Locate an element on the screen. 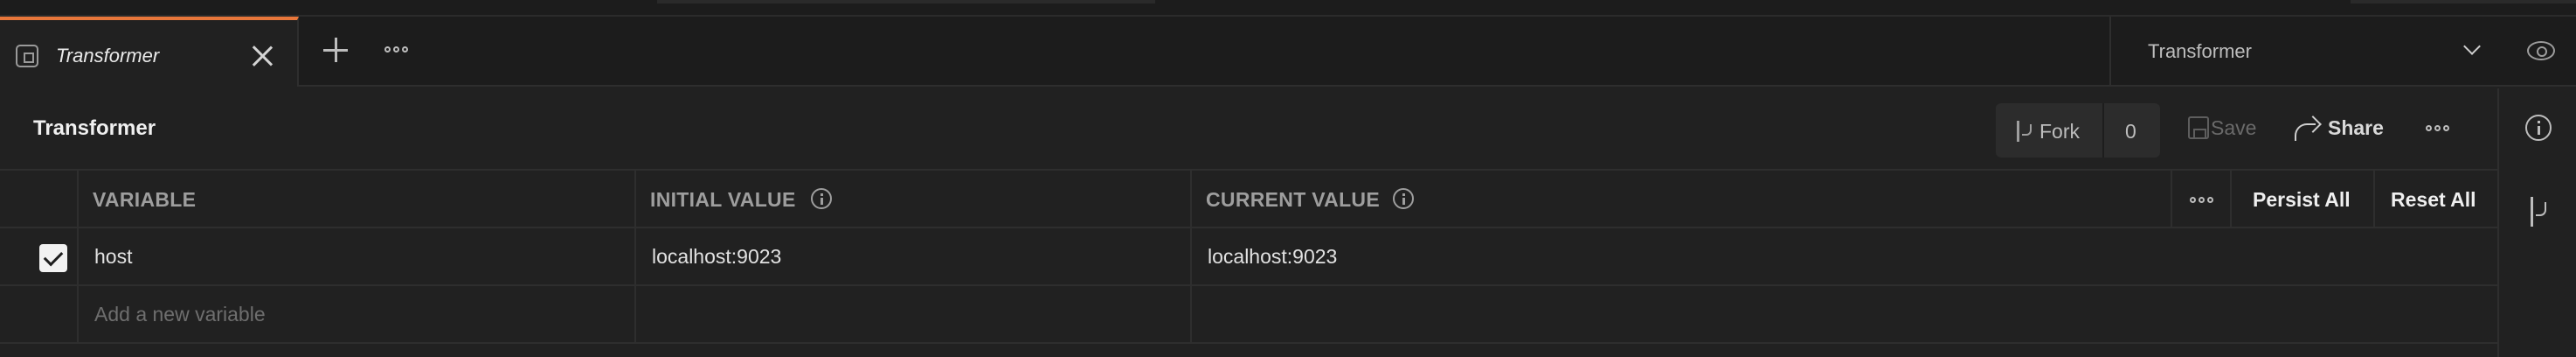  eye-icon is located at coordinates (2541, 50).